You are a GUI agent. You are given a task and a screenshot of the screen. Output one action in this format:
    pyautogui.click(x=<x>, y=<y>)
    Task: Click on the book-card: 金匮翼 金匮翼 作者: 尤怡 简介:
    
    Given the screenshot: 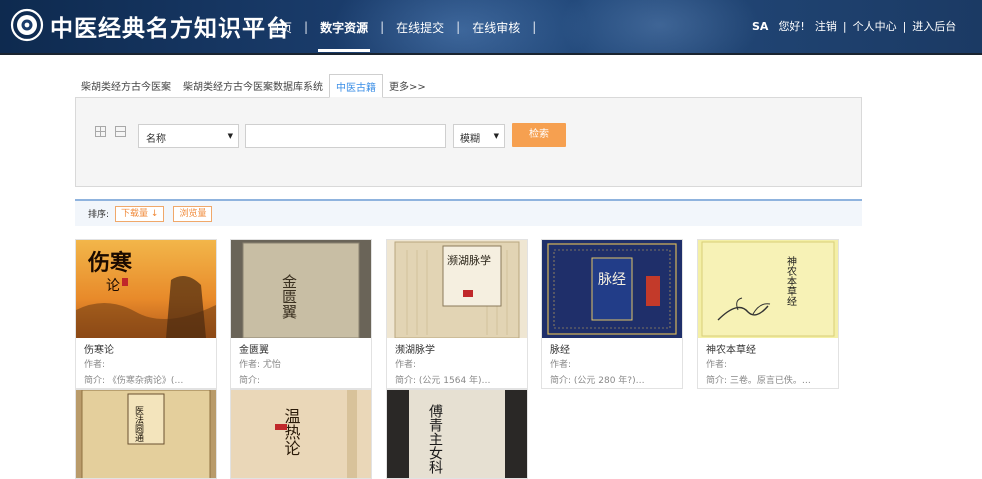 What is the action you would take?
    pyautogui.click(x=301, y=314)
    